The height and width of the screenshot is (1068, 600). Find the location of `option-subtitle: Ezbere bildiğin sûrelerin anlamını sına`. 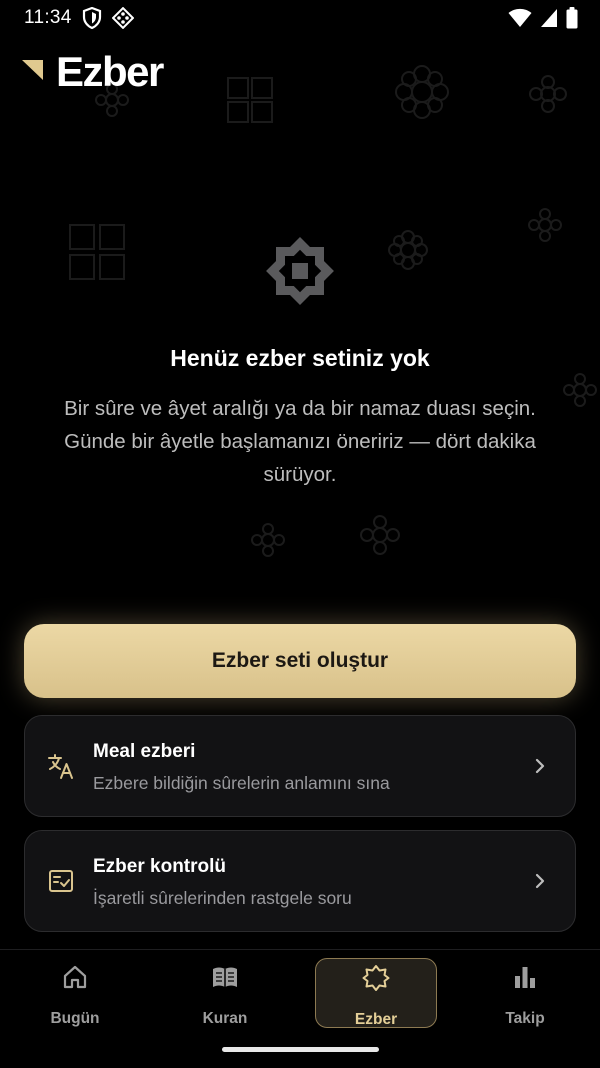

option-subtitle: Ezbere bildiğin sûrelerin anlamını sına is located at coordinates (241, 783).